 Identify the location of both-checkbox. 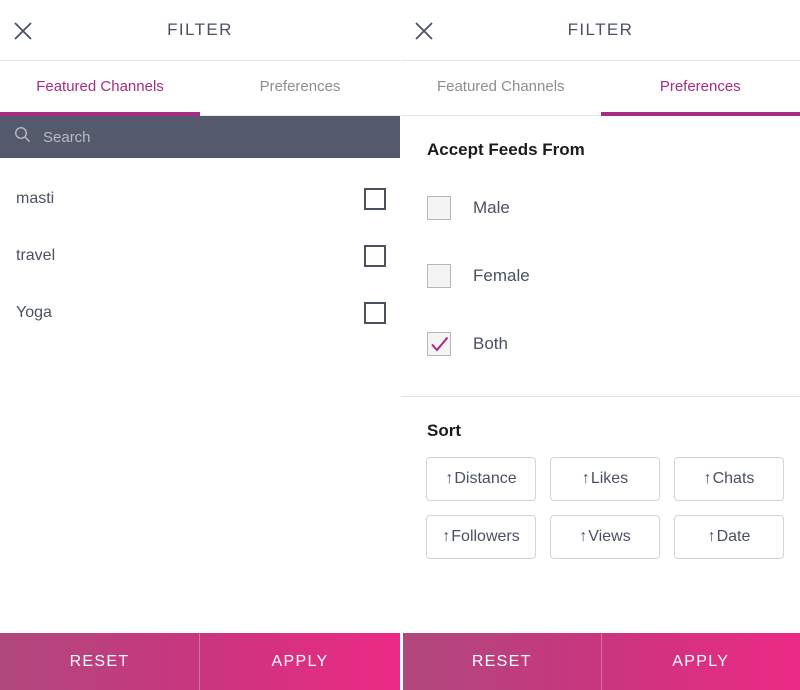
(439, 344).